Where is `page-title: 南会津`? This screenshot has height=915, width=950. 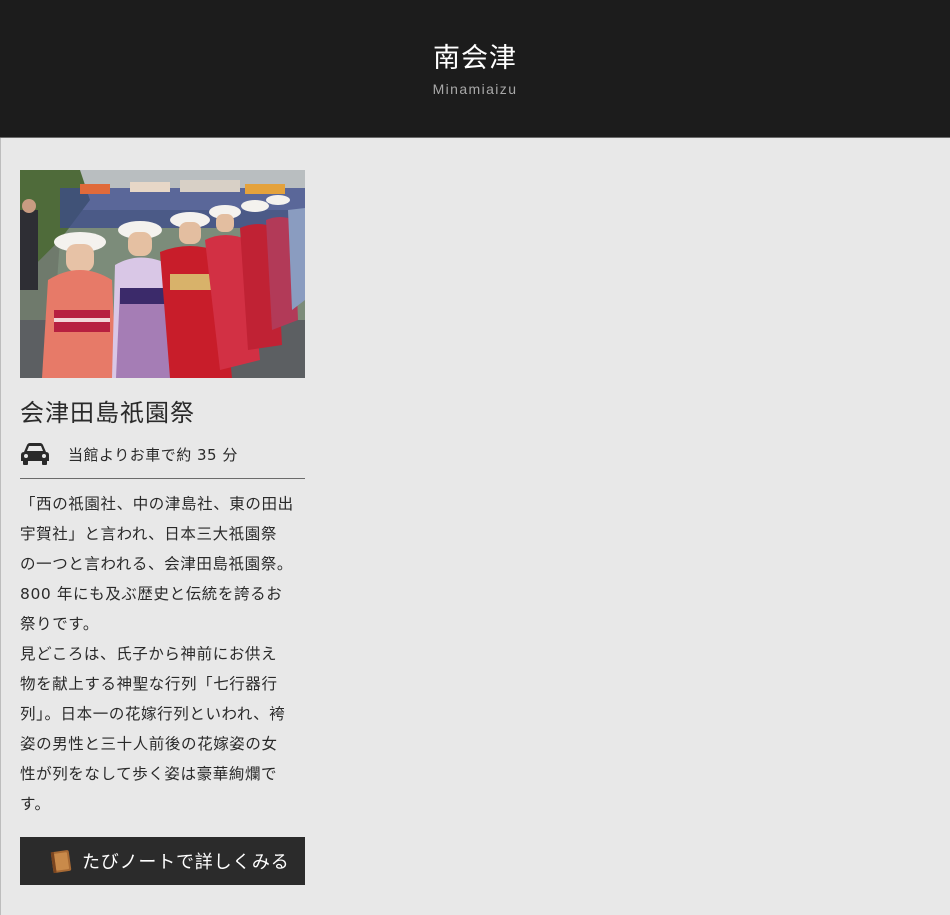
page-title: 南会津 is located at coordinates (475, 58).